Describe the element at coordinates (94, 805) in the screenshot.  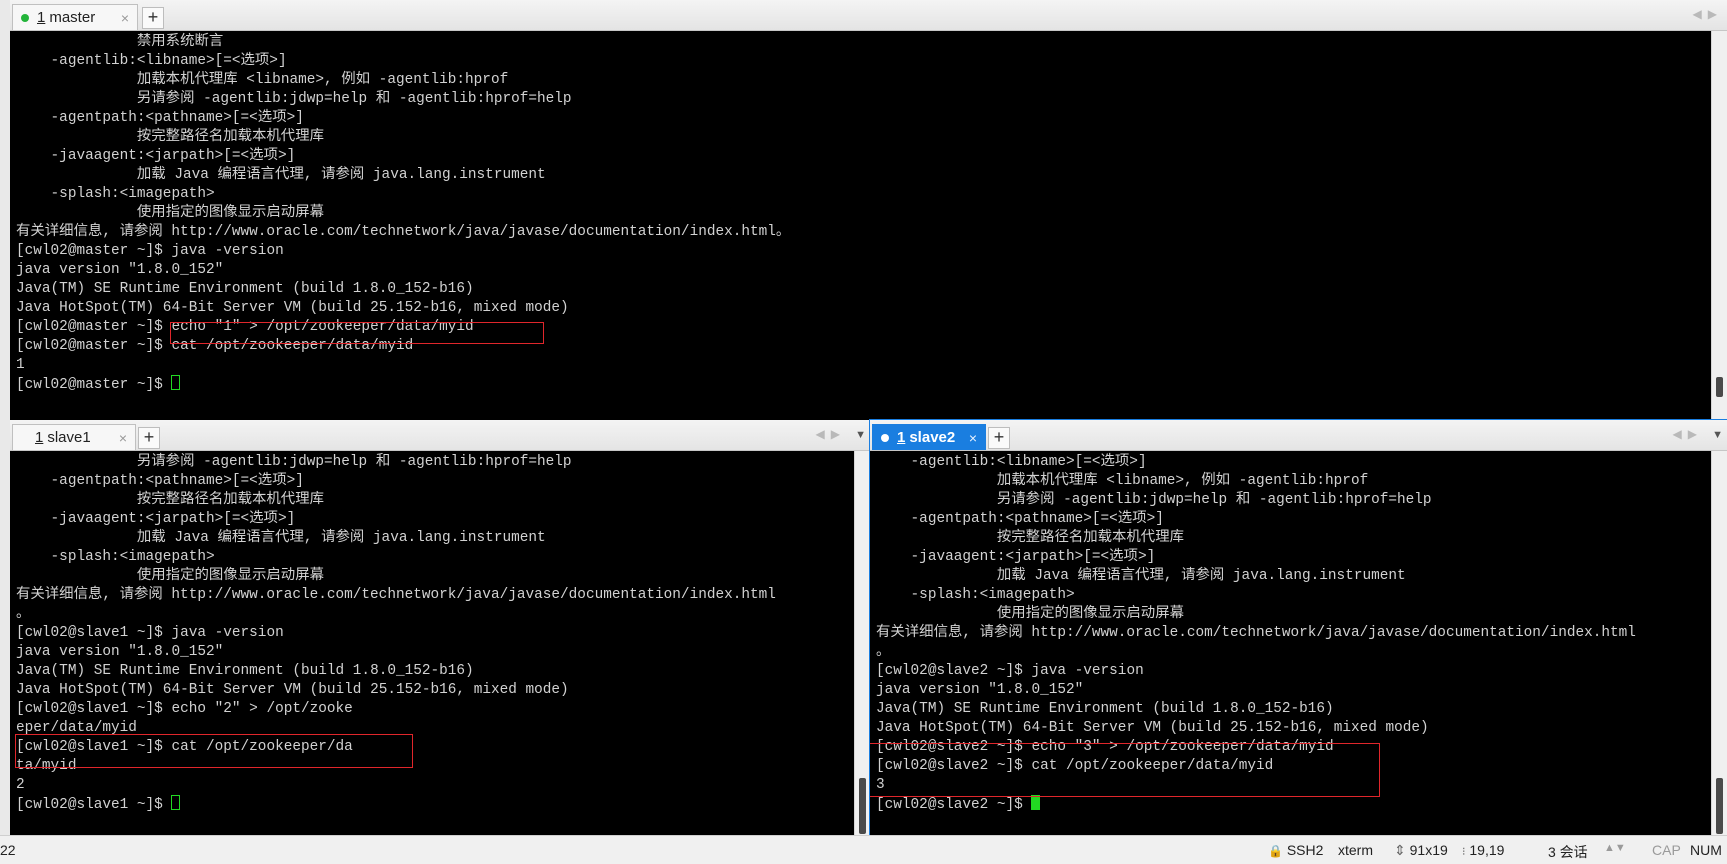
I see `prompt-text: [cwl02@slave1 ~]$` at that location.